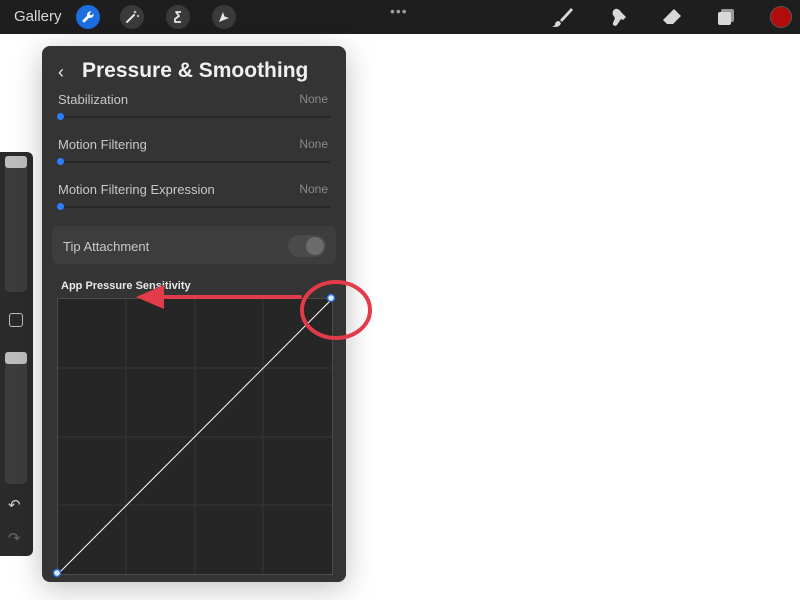 Image resolution: width=800 pixels, height=600 pixels. I want to click on redo-icon: ↷, so click(14, 538).